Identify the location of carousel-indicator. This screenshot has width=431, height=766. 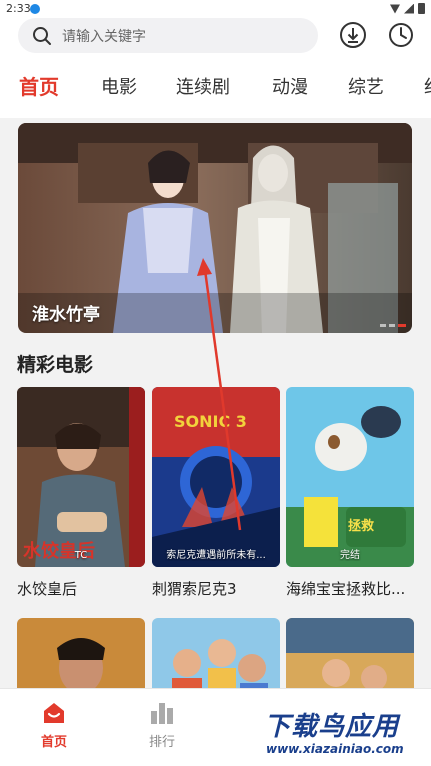
(393, 325).